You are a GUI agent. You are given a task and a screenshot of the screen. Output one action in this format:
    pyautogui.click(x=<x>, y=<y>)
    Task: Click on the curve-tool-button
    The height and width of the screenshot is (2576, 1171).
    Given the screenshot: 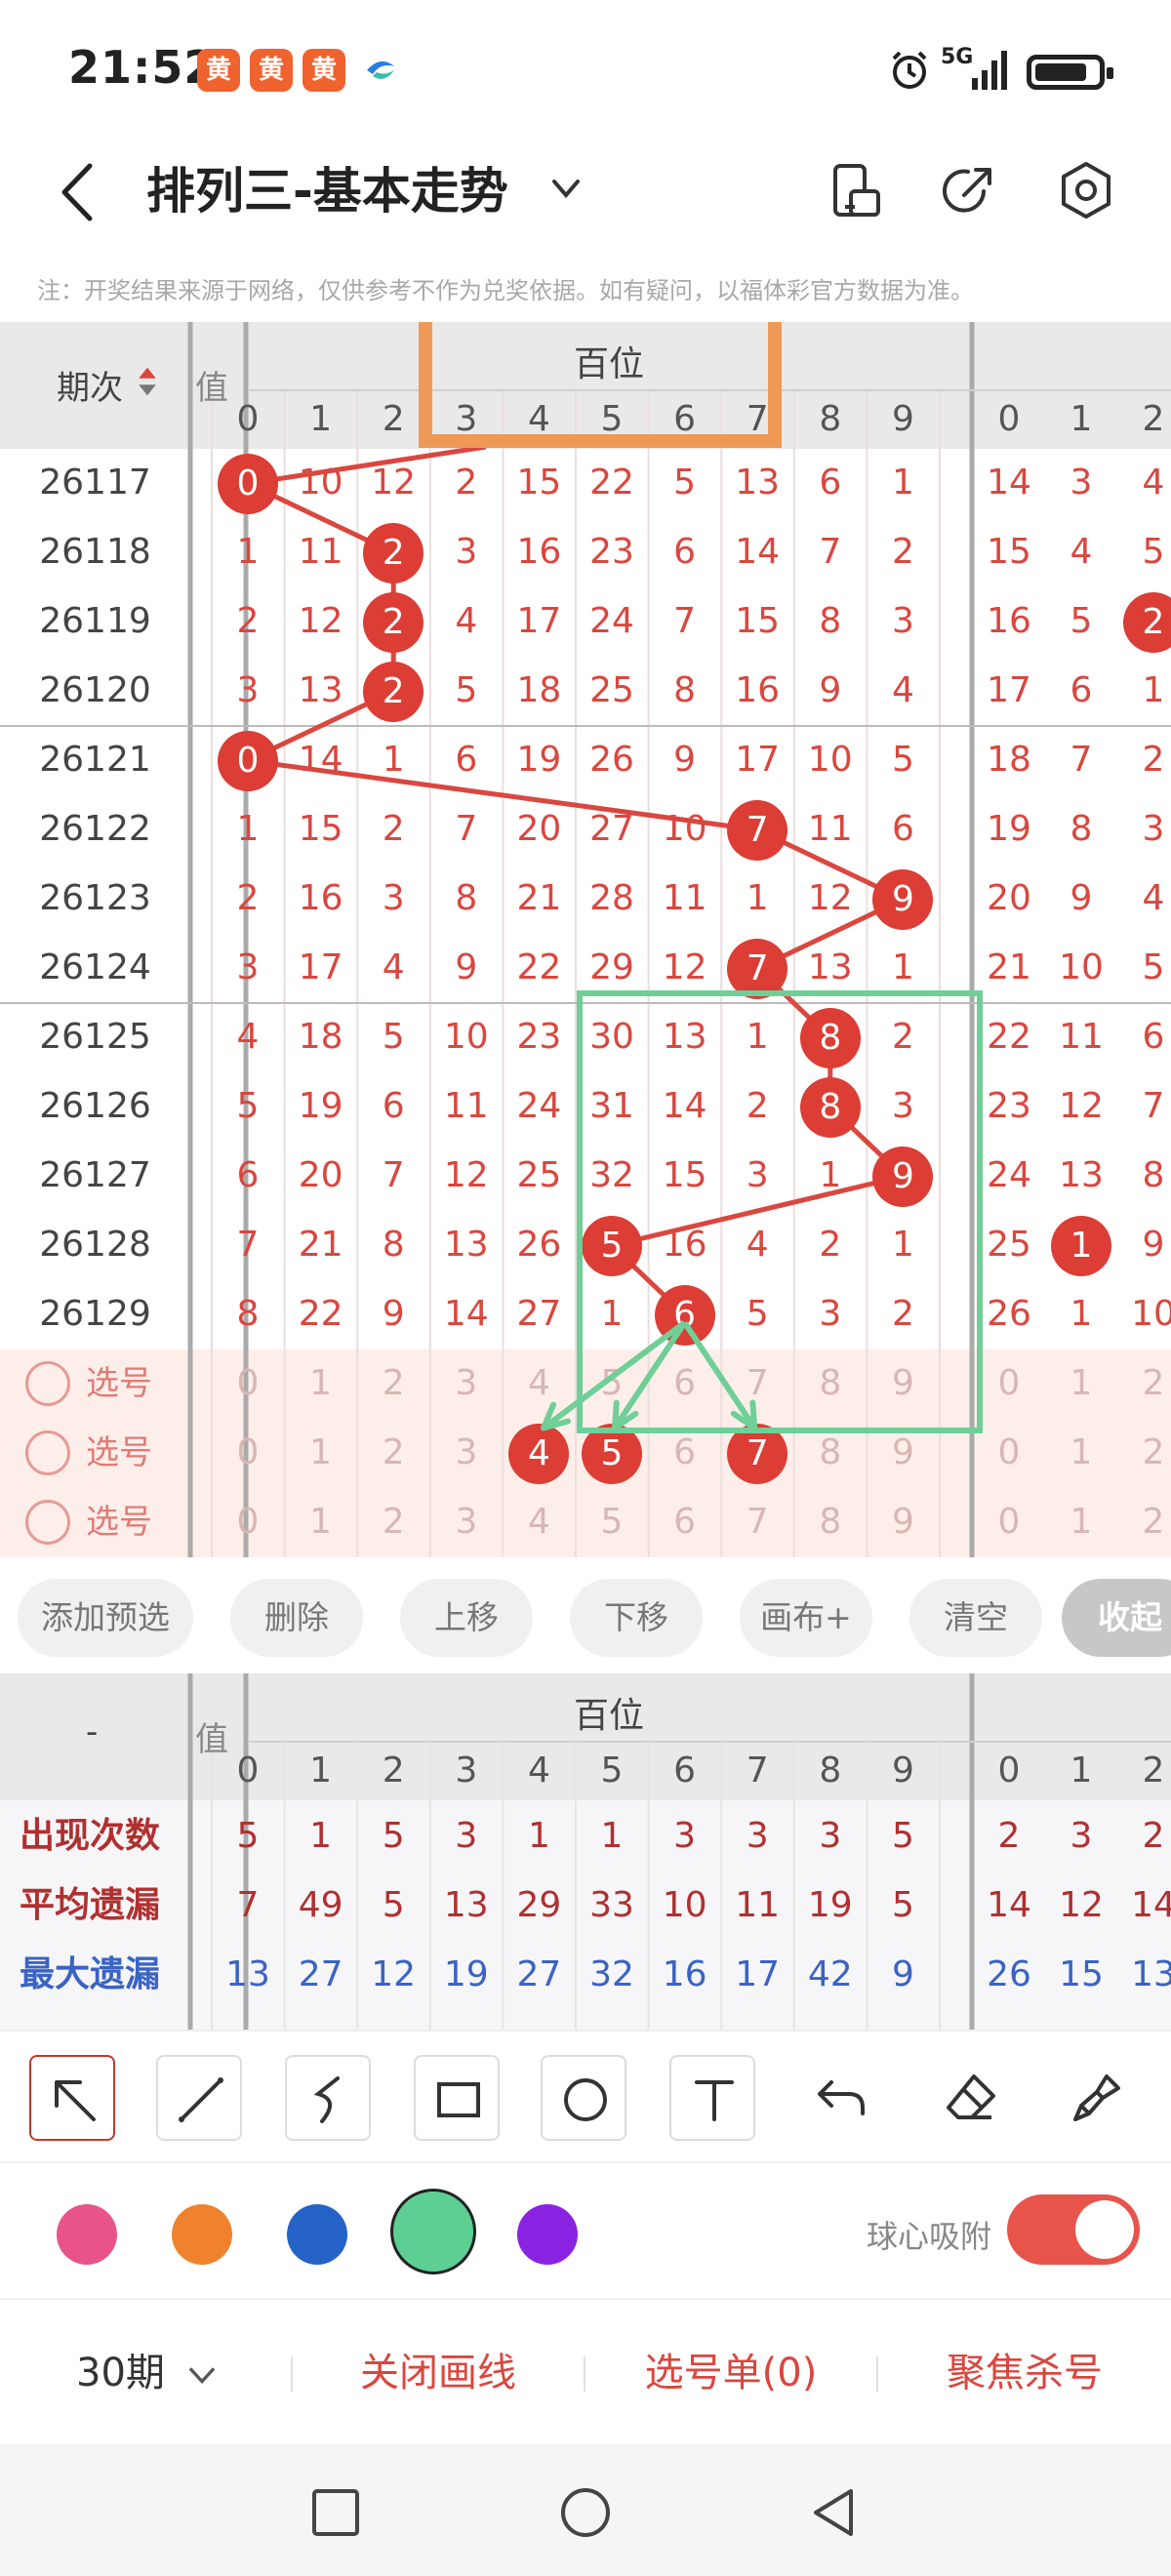 What is the action you would take?
    pyautogui.click(x=328, y=2098)
    